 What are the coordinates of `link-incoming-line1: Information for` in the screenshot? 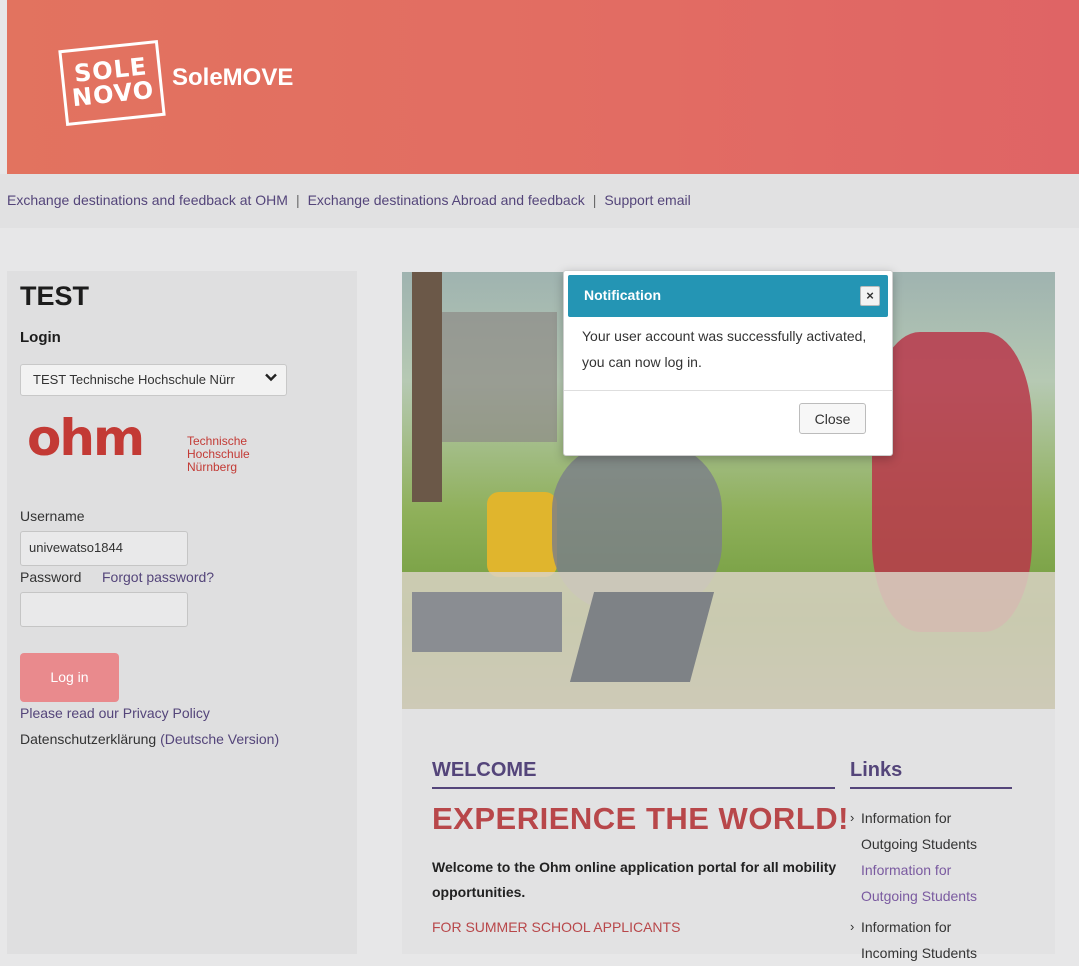 It's located at (906, 927).